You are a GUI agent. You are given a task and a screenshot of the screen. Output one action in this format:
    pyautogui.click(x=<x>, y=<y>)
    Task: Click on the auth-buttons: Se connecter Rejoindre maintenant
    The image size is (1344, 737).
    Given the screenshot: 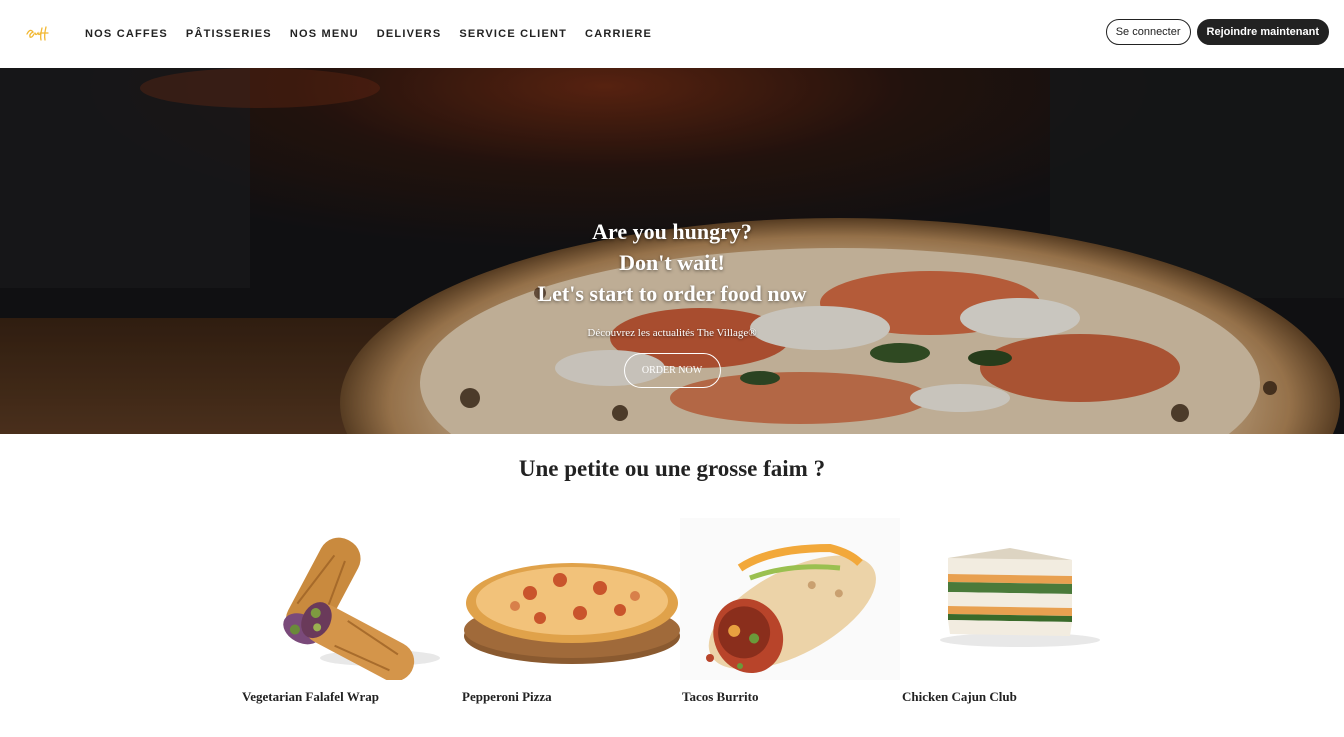 What is the action you would take?
    pyautogui.click(x=1217, y=32)
    